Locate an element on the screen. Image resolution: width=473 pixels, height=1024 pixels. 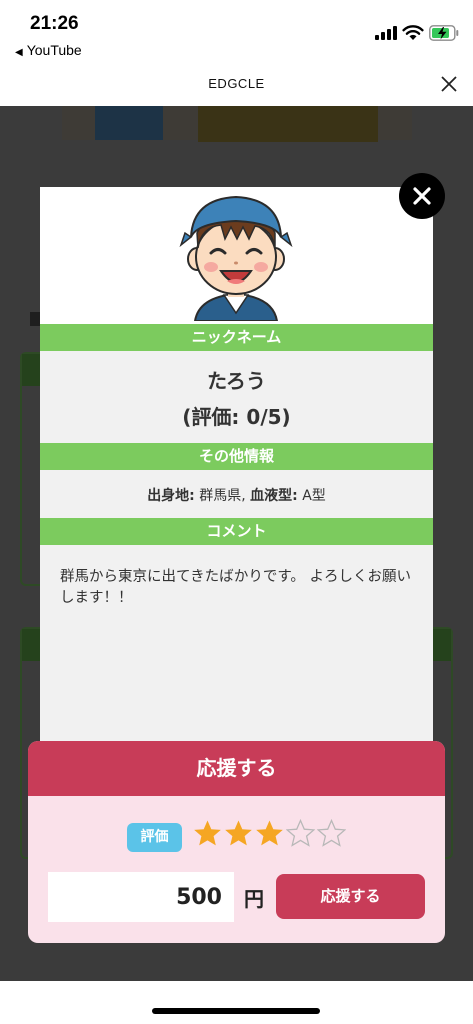
status-bar: 21:26 ◀ YouTube is located at coordinates (236, 31).